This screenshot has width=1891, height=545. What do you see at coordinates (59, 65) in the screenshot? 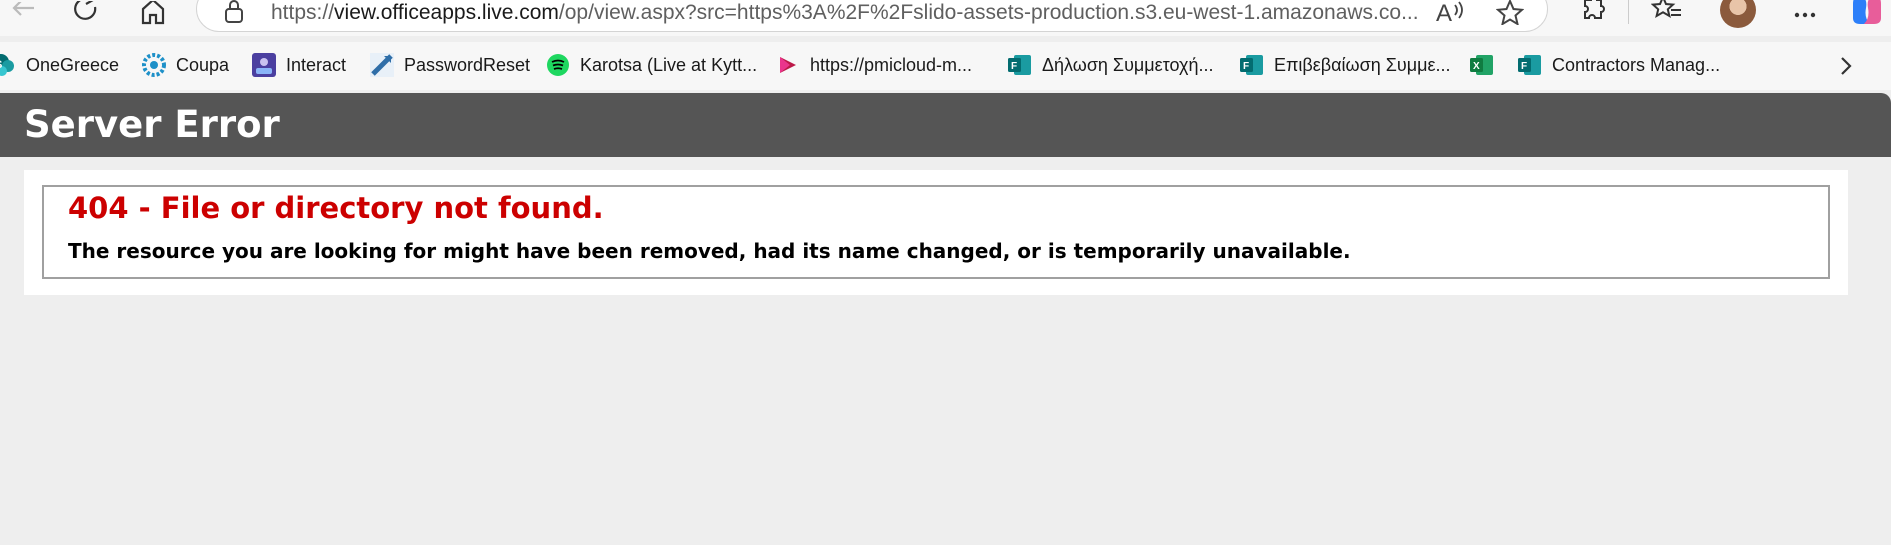
I see `bookmark-onegreece: S OneGreece` at bounding box center [59, 65].